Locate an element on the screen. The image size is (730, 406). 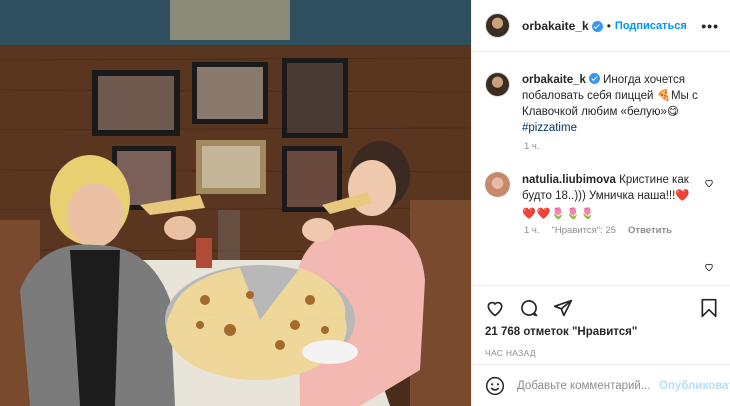
post-header: orbakaite_k • Подписаться ••• is located at coordinates (601, 26).